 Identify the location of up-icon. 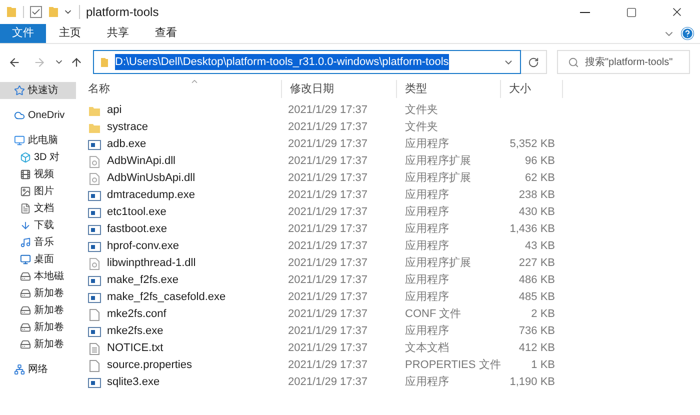
(76, 62).